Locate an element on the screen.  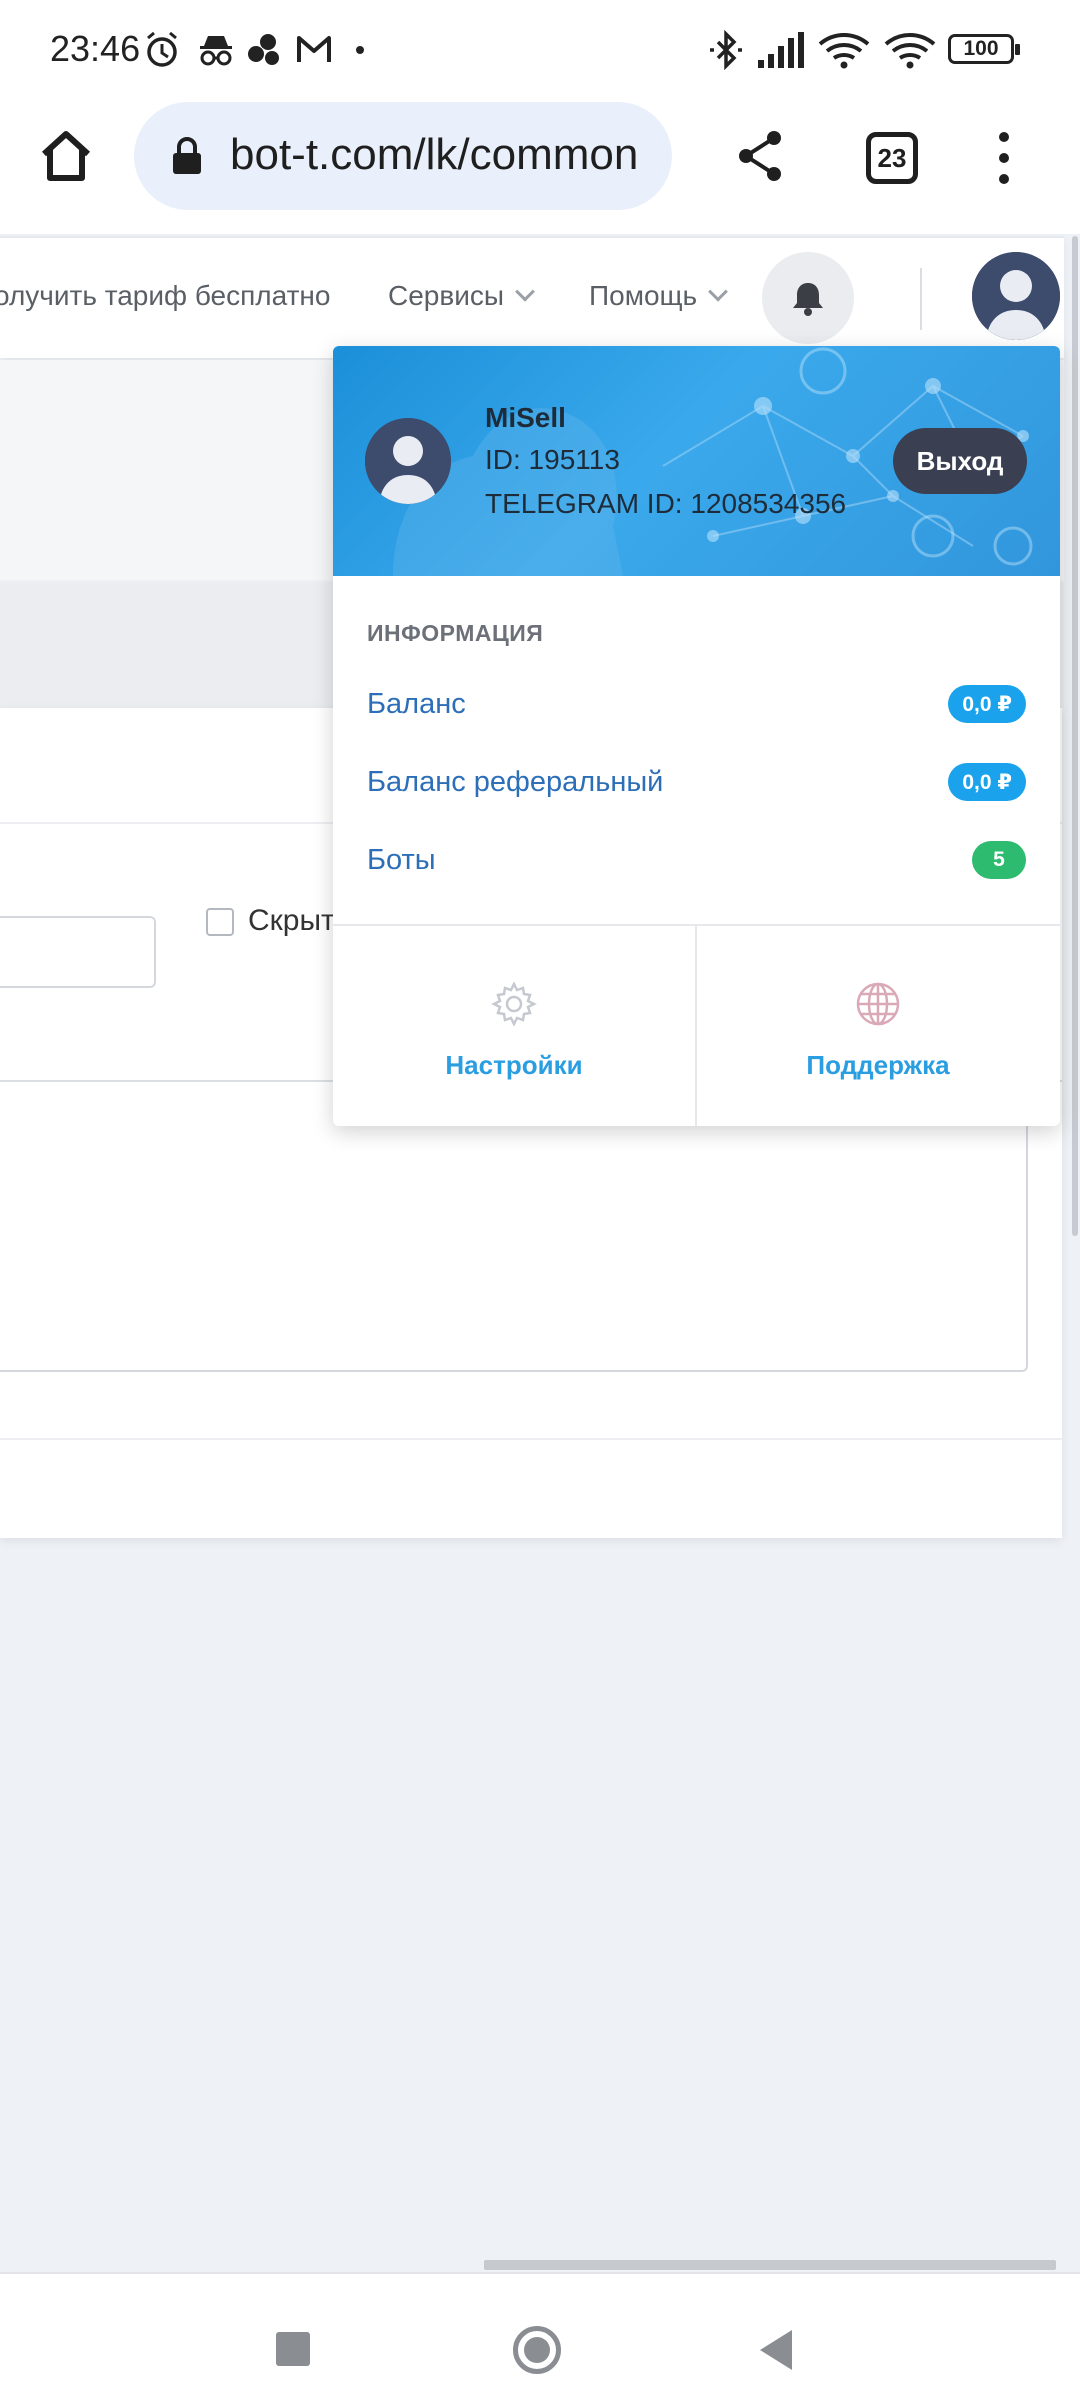
app-icon is located at coordinates (264, 50).